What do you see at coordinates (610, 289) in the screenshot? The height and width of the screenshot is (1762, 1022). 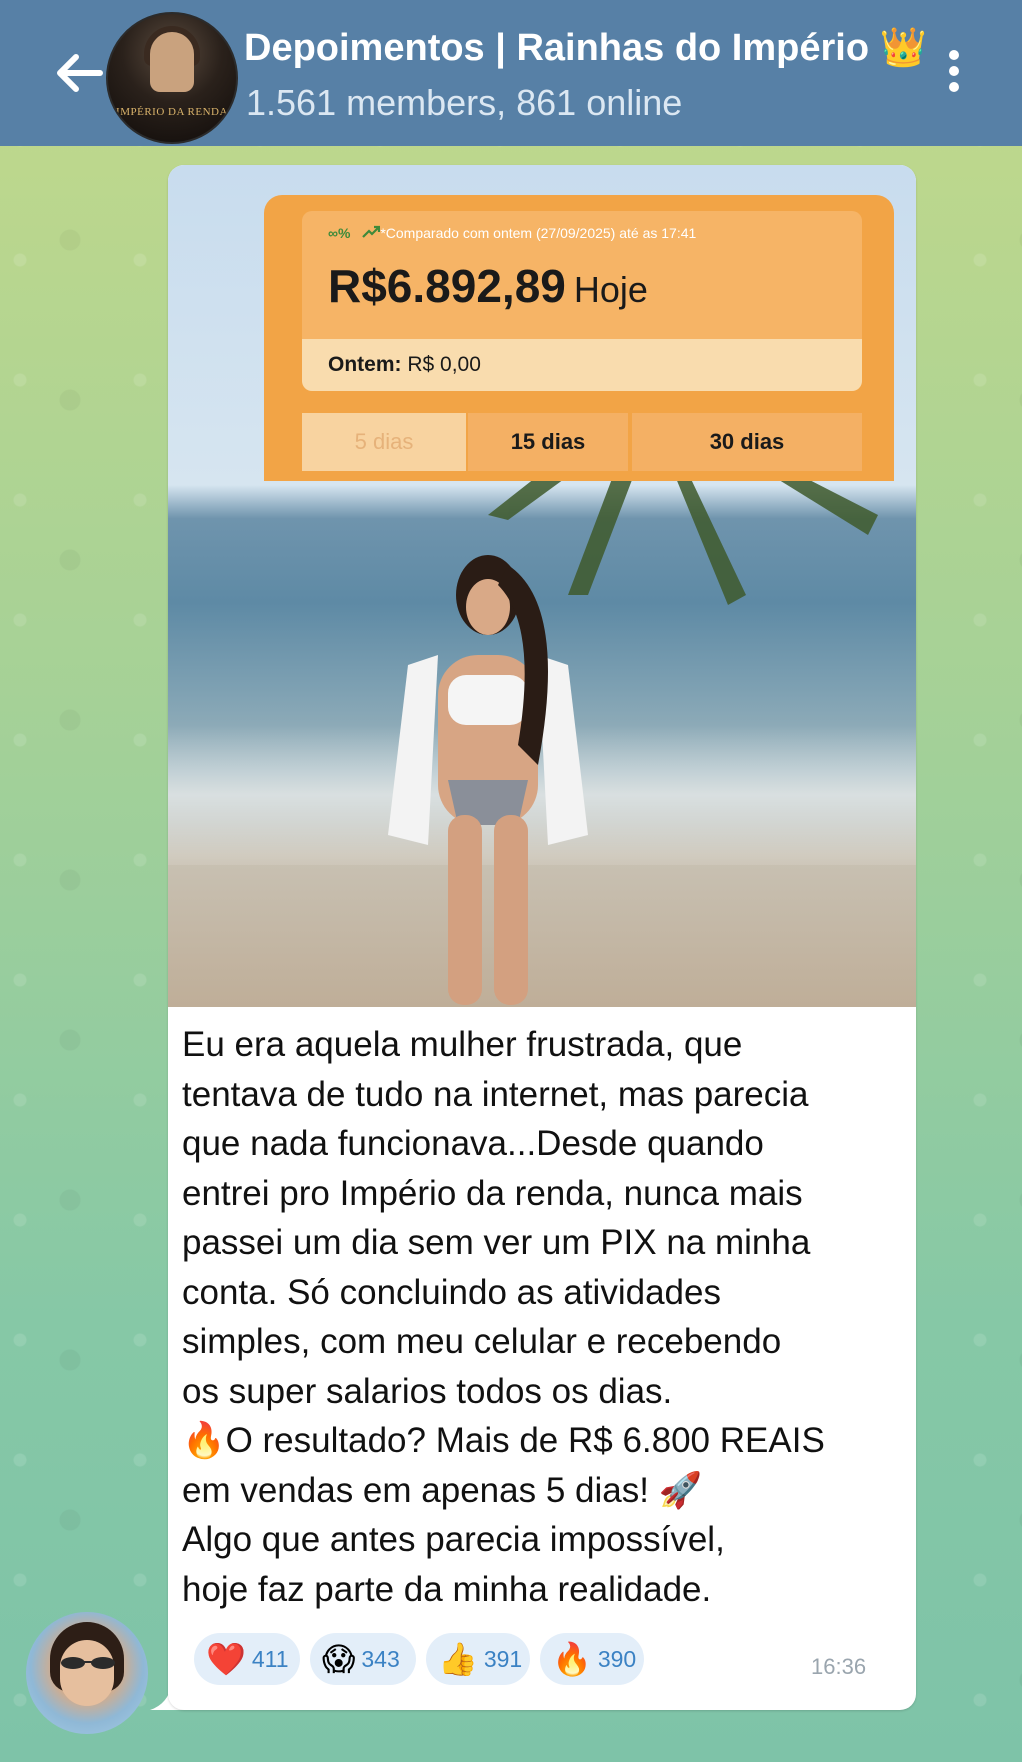 I see `today-label: Hoje` at bounding box center [610, 289].